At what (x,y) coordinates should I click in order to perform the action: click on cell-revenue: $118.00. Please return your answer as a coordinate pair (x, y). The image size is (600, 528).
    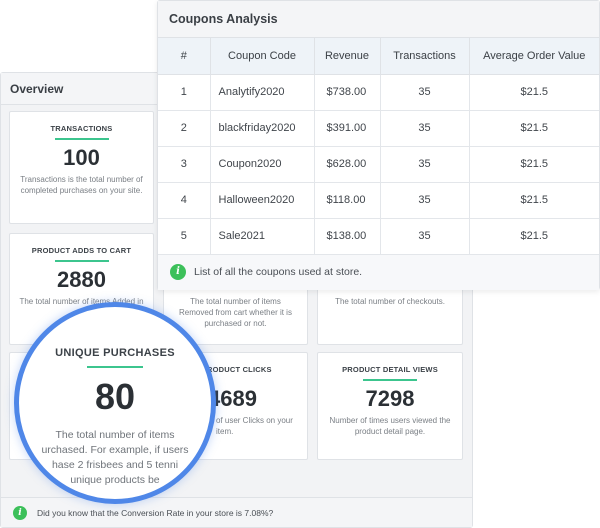
    Looking at the image, I should click on (347, 200).